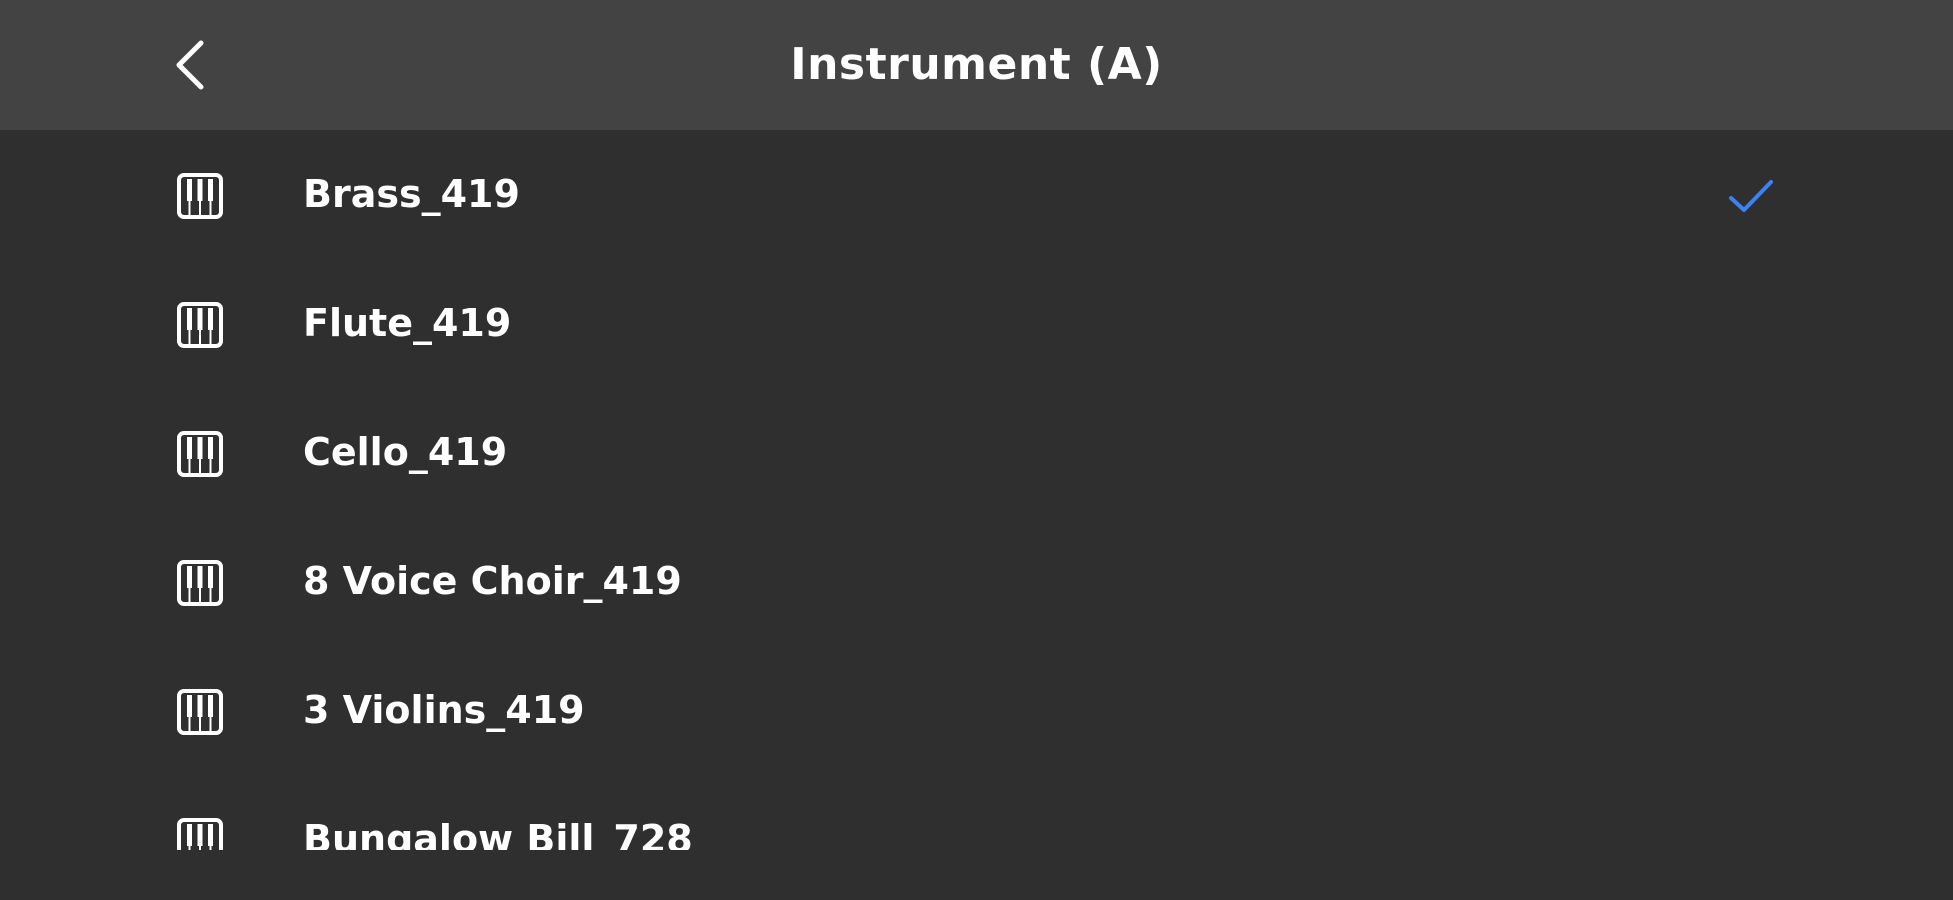 The width and height of the screenshot is (1953, 900). Describe the element at coordinates (492, 581) in the screenshot. I see `instrument-label: 8 Voice Choir_419` at that location.